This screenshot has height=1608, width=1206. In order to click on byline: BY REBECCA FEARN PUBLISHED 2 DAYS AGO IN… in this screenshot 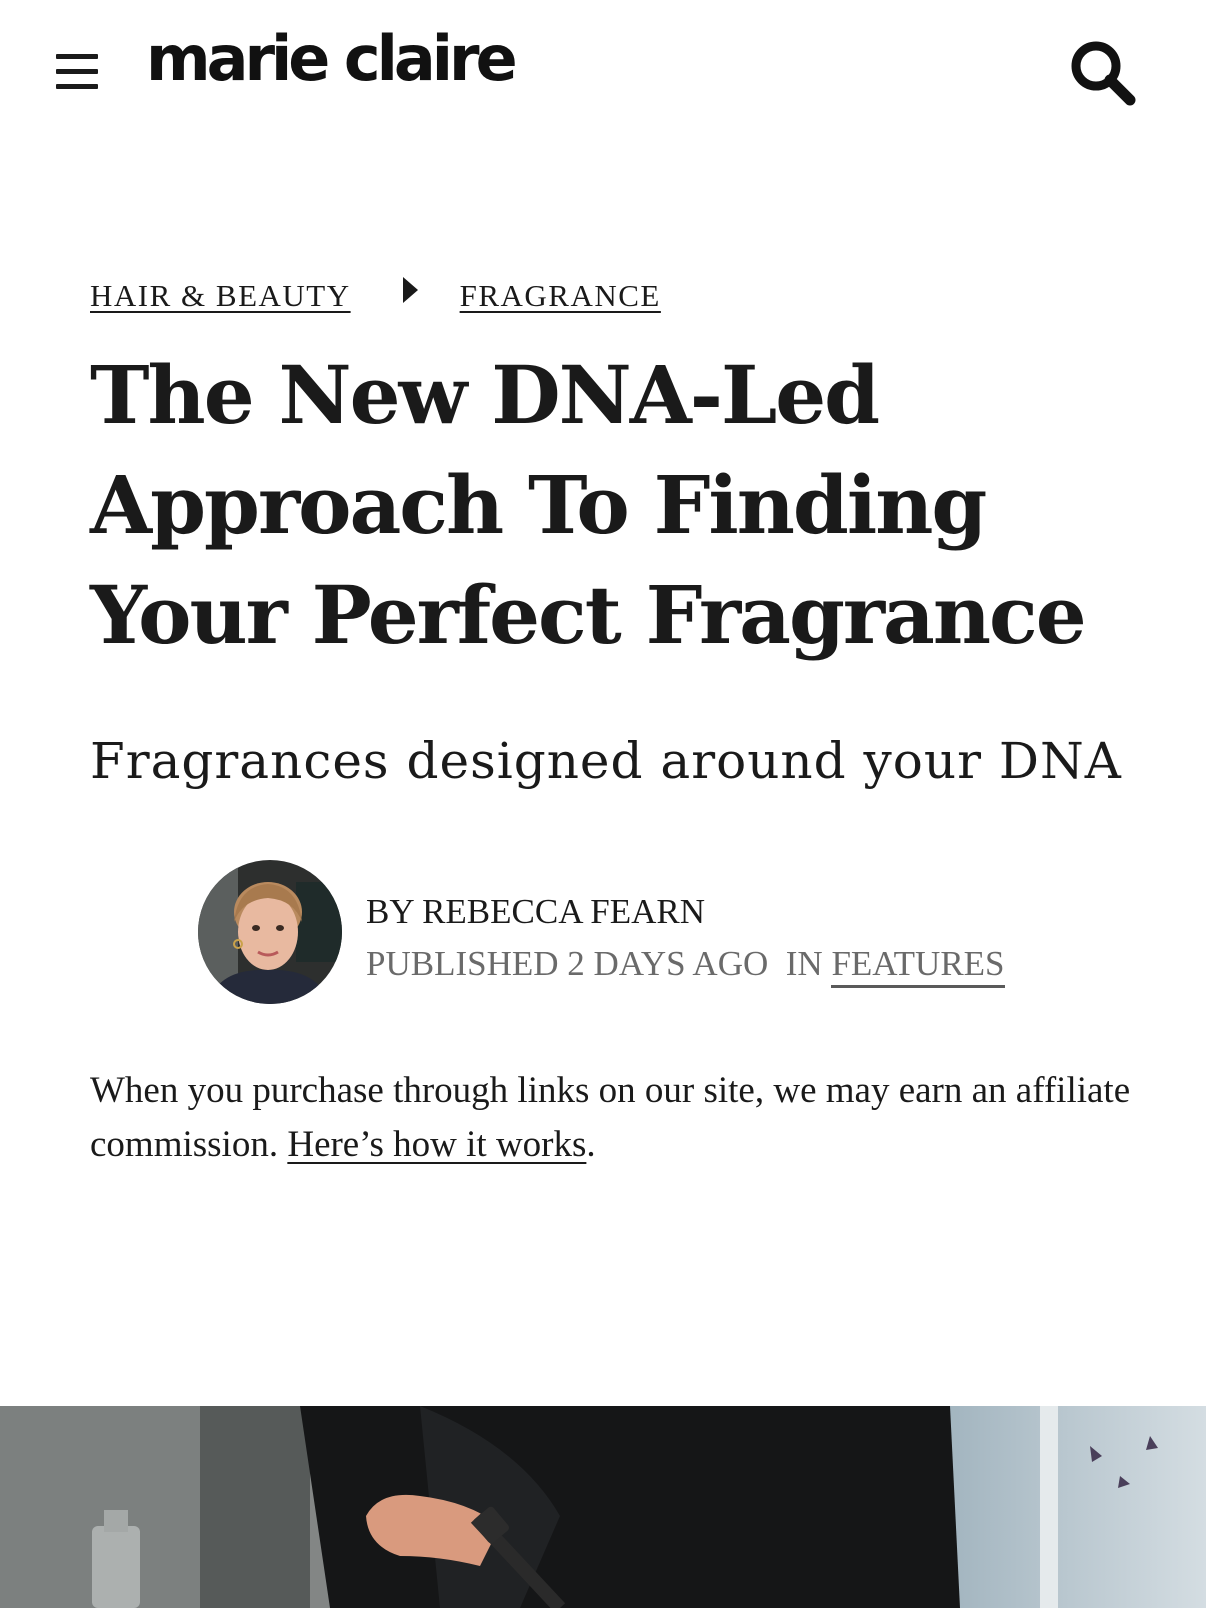, I will do `click(685, 938)`.